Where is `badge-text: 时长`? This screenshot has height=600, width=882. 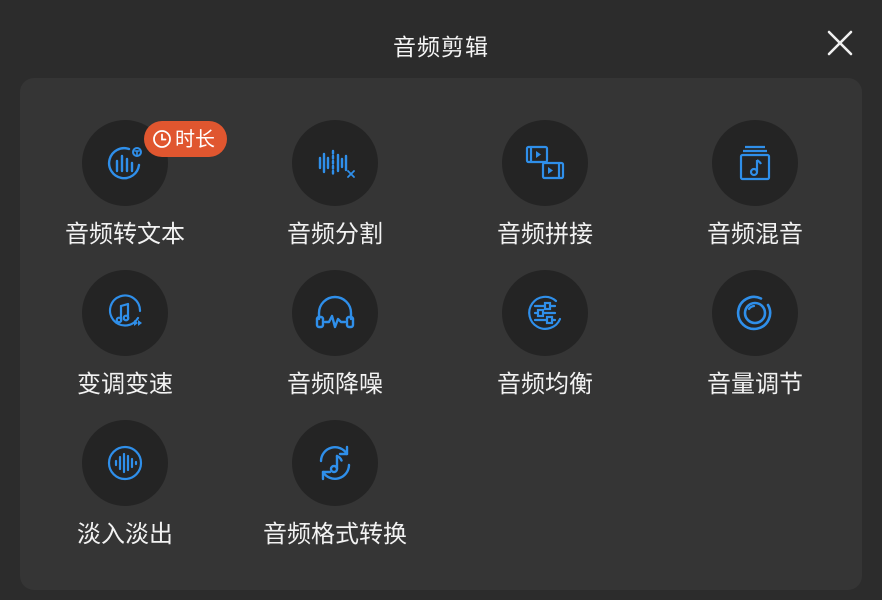
badge-text: 时长 is located at coordinates (195, 139).